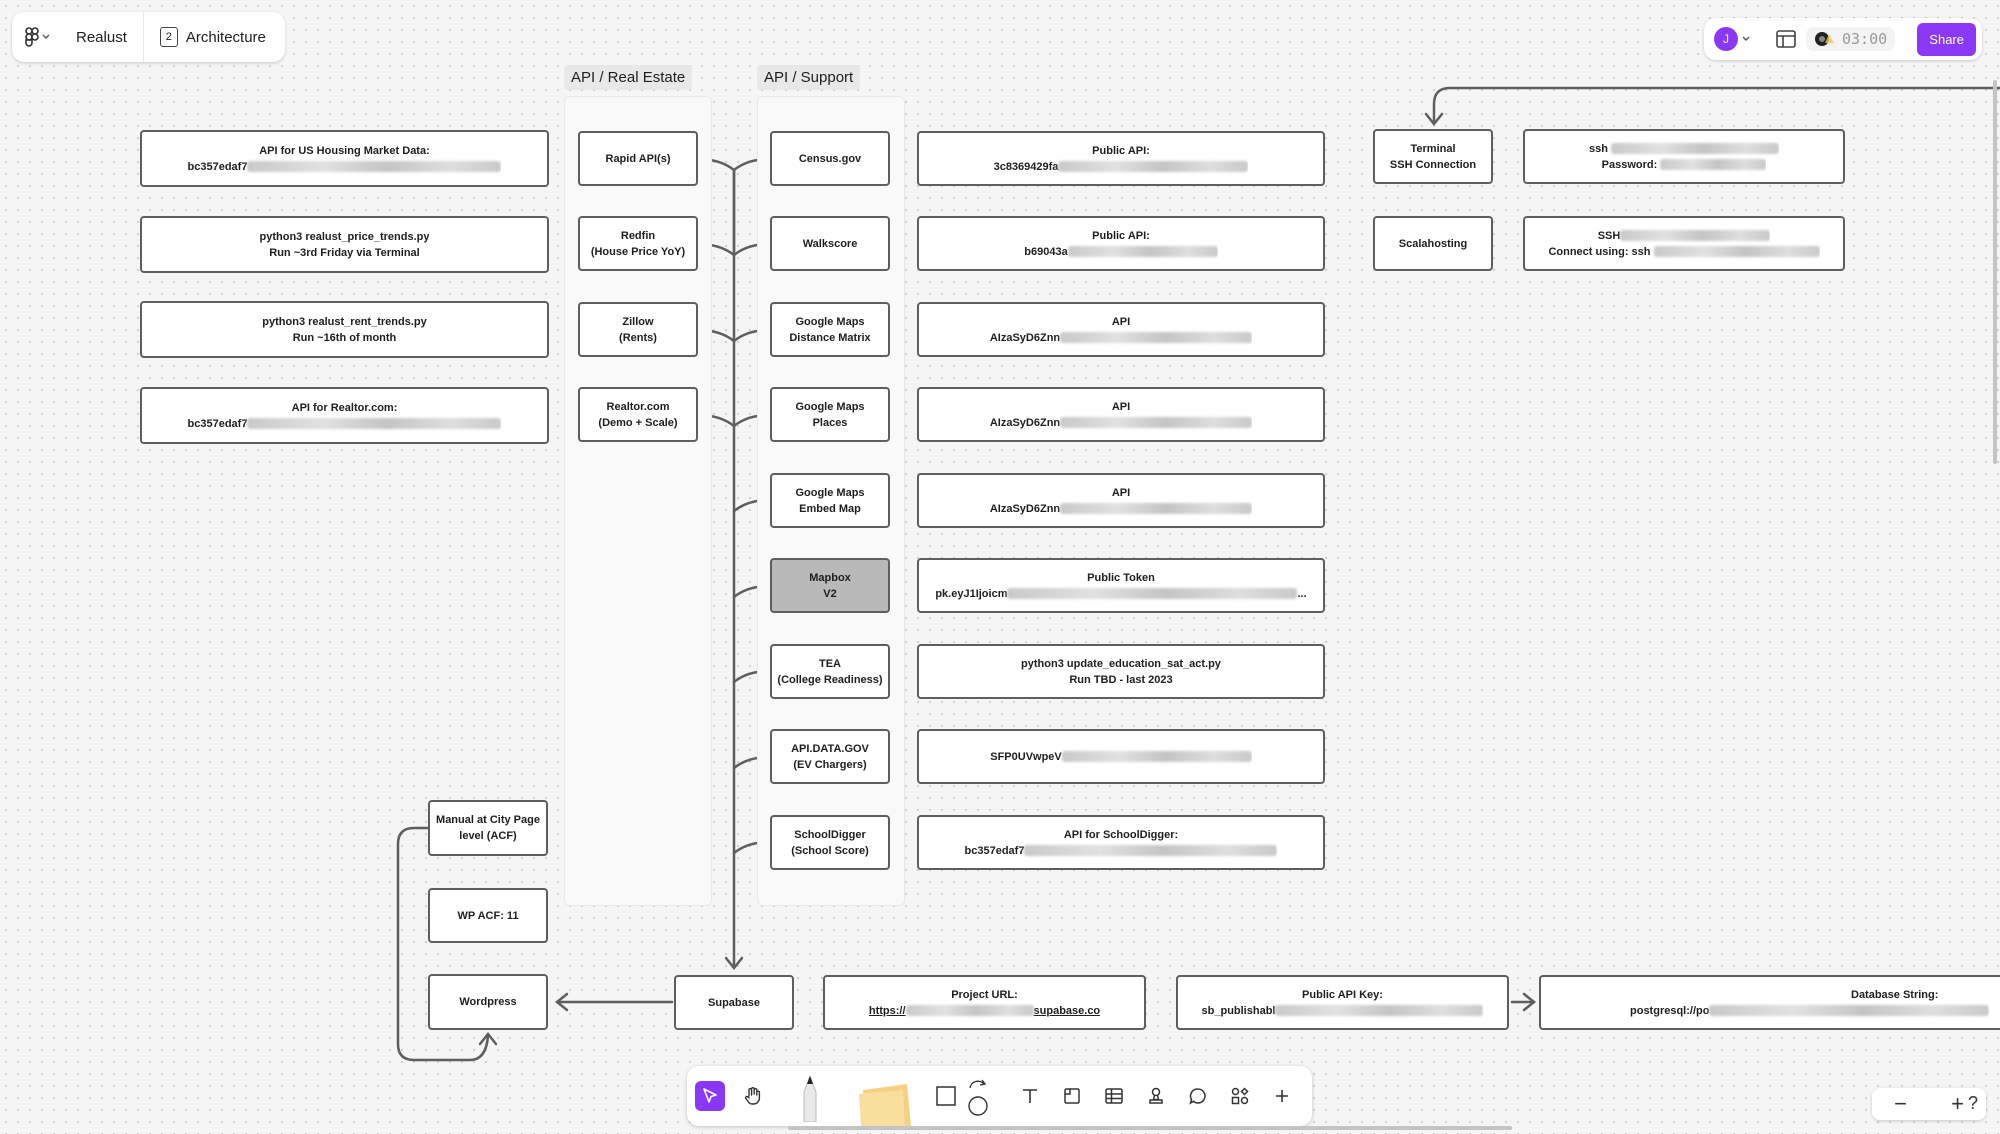  What do you see at coordinates (488, 915) in the screenshot?
I see `node-wp-acf: WP ACF: 11` at bounding box center [488, 915].